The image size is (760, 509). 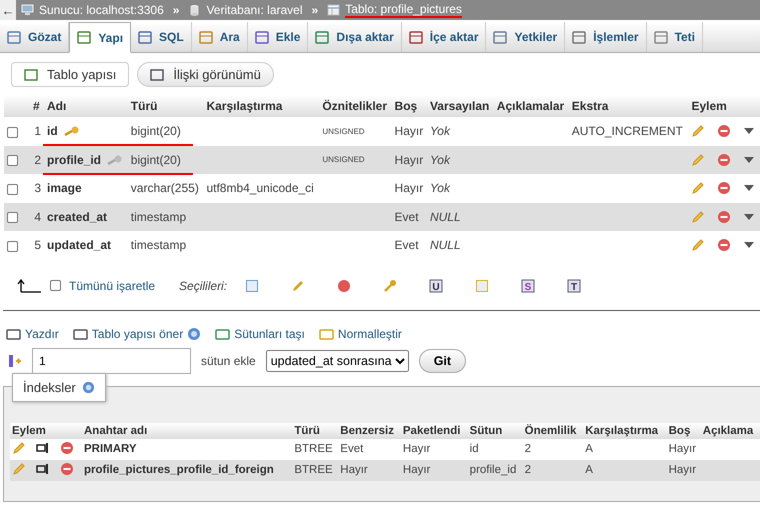 I want to click on table-cell: 3, so click(x=37, y=188).